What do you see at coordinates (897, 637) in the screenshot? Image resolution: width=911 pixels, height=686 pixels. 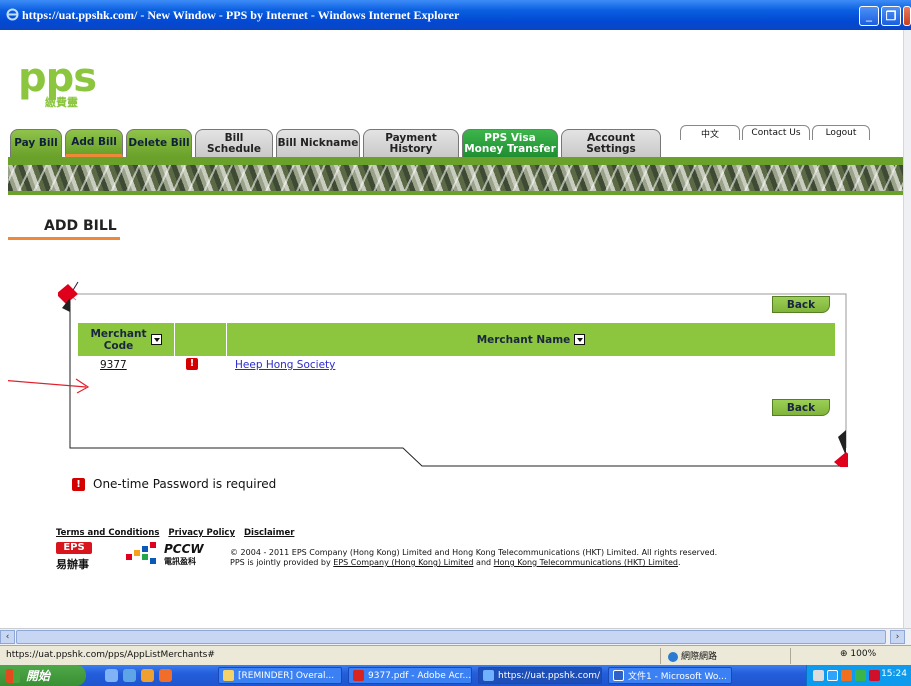 I see `scroll-right-icon: ›` at bounding box center [897, 637].